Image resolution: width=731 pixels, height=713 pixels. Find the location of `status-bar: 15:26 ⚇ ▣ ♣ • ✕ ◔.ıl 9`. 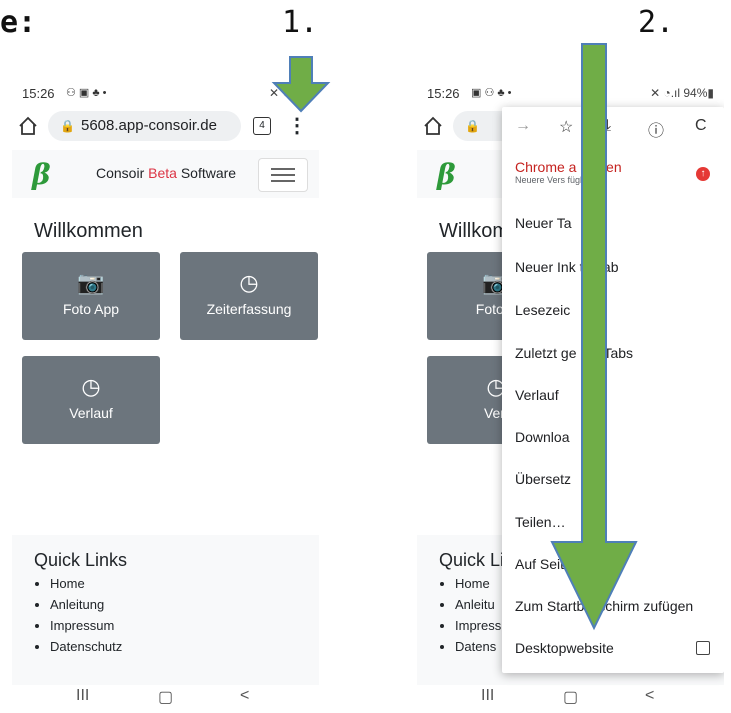

status-bar: 15:26 ⚇ ▣ ♣ • ✕ ◔.ıl 9 is located at coordinates (165, 93).